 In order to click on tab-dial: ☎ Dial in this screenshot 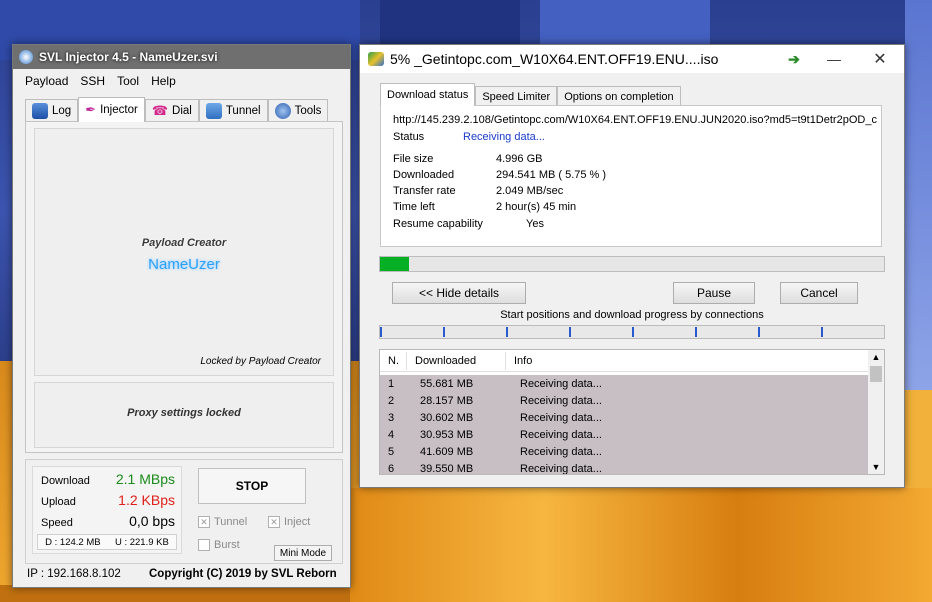, I will do `click(171, 110)`.